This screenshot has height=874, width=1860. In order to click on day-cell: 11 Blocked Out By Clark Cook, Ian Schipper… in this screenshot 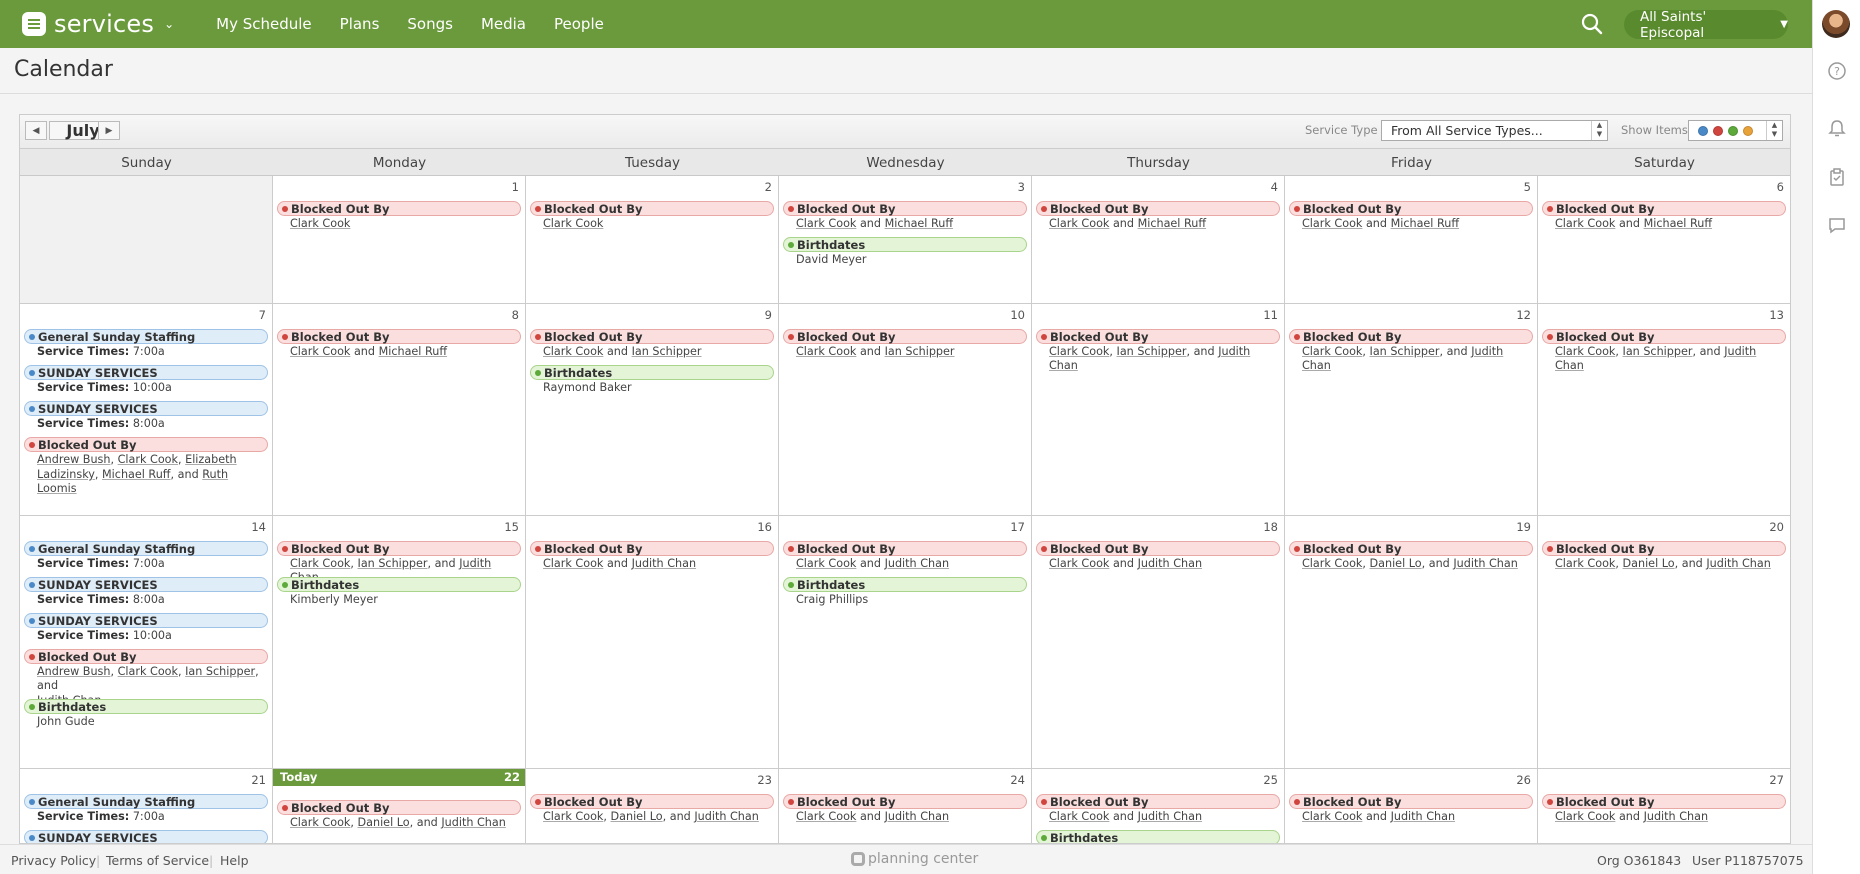, I will do `click(1158, 410)`.